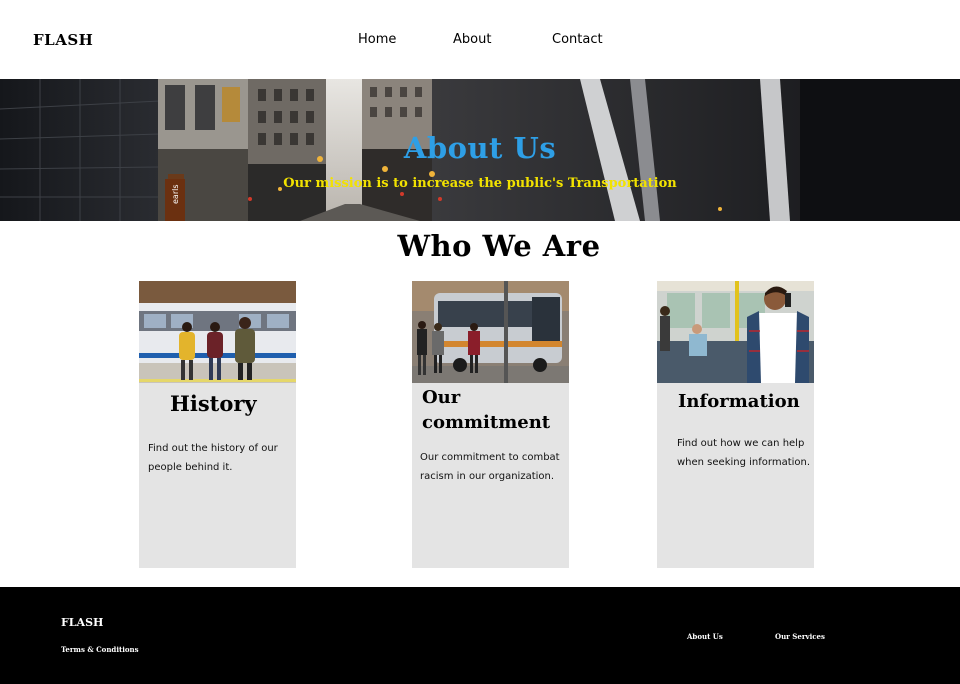  What do you see at coordinates (190, 467) in the screenshot?
I see `card-history-text-line2: people behind it.` at bounding box center [190, 467].